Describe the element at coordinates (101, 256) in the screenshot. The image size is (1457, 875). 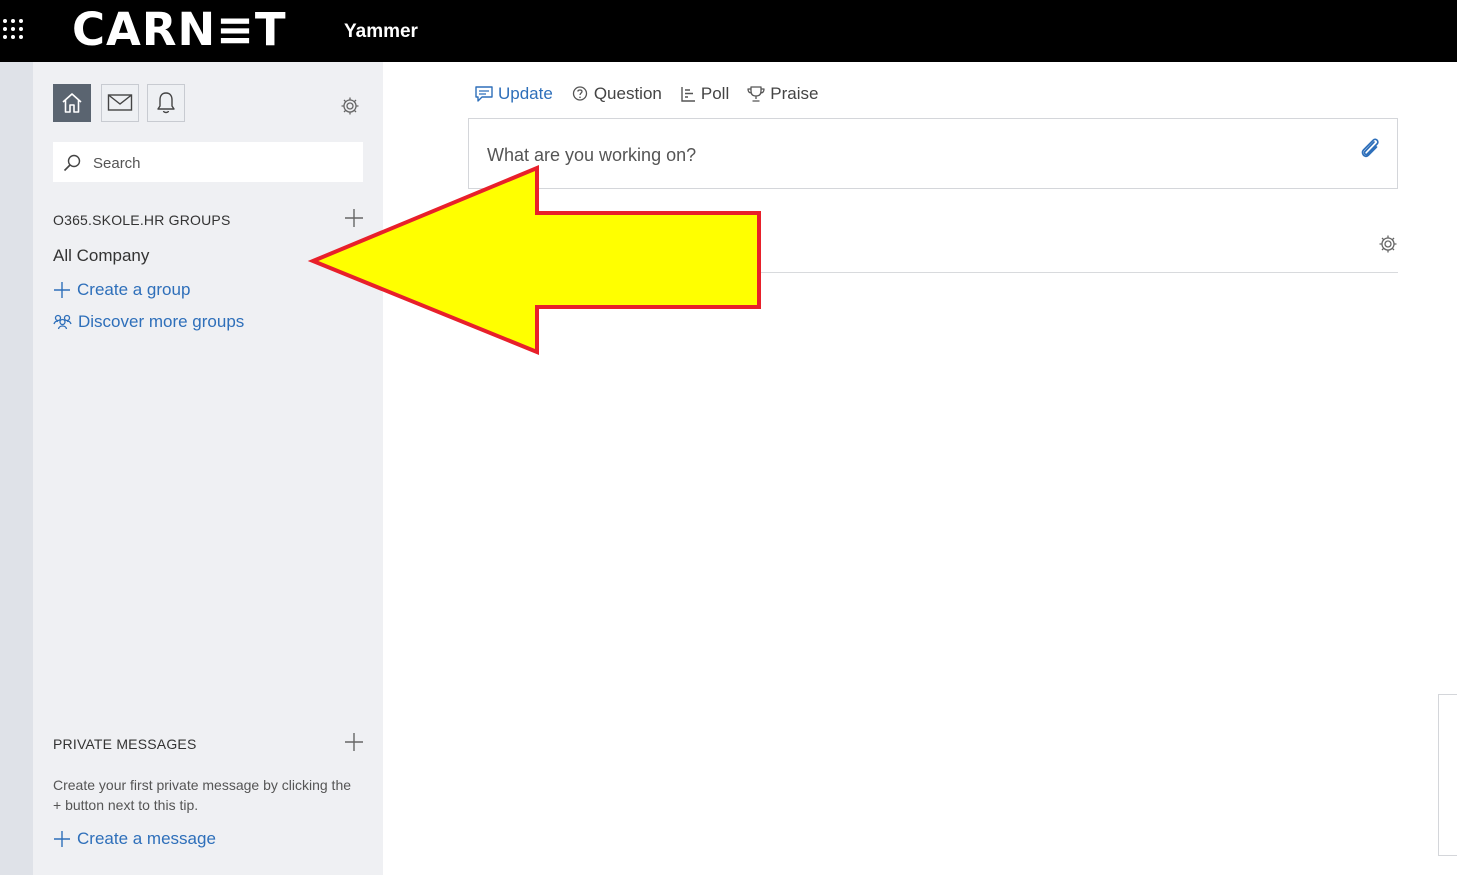
I see `group-item-all-company: All Company` at that location.